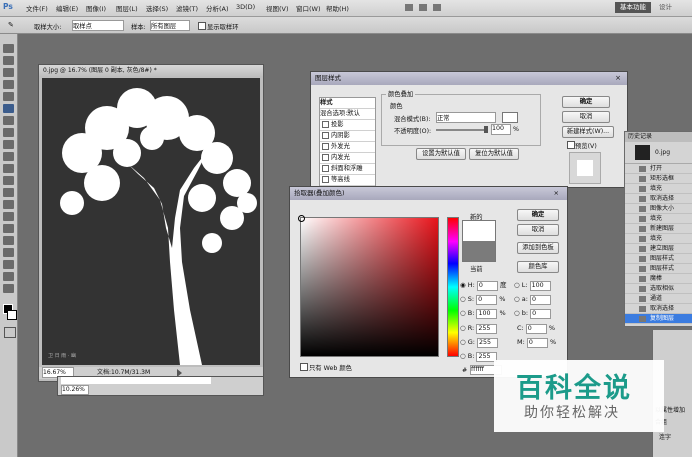  I want to click on c-input: 0, so click(536, 329).